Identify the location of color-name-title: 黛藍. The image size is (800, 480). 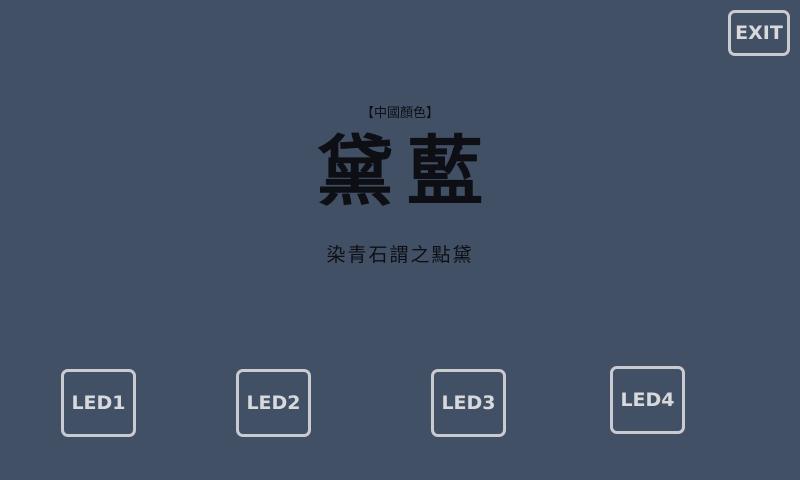
(407, 171).